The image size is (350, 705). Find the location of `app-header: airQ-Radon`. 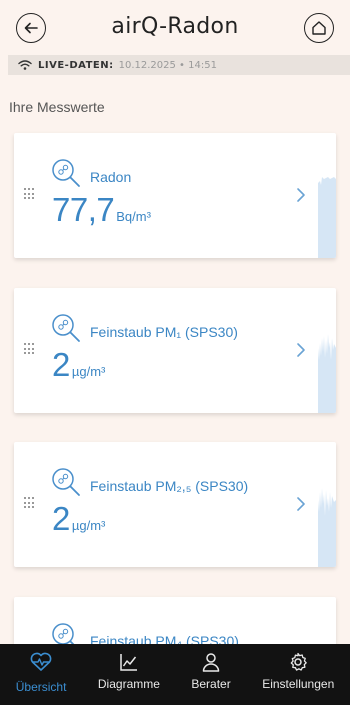

app-header: airQ-Radon is located at coordinates (175, 28).